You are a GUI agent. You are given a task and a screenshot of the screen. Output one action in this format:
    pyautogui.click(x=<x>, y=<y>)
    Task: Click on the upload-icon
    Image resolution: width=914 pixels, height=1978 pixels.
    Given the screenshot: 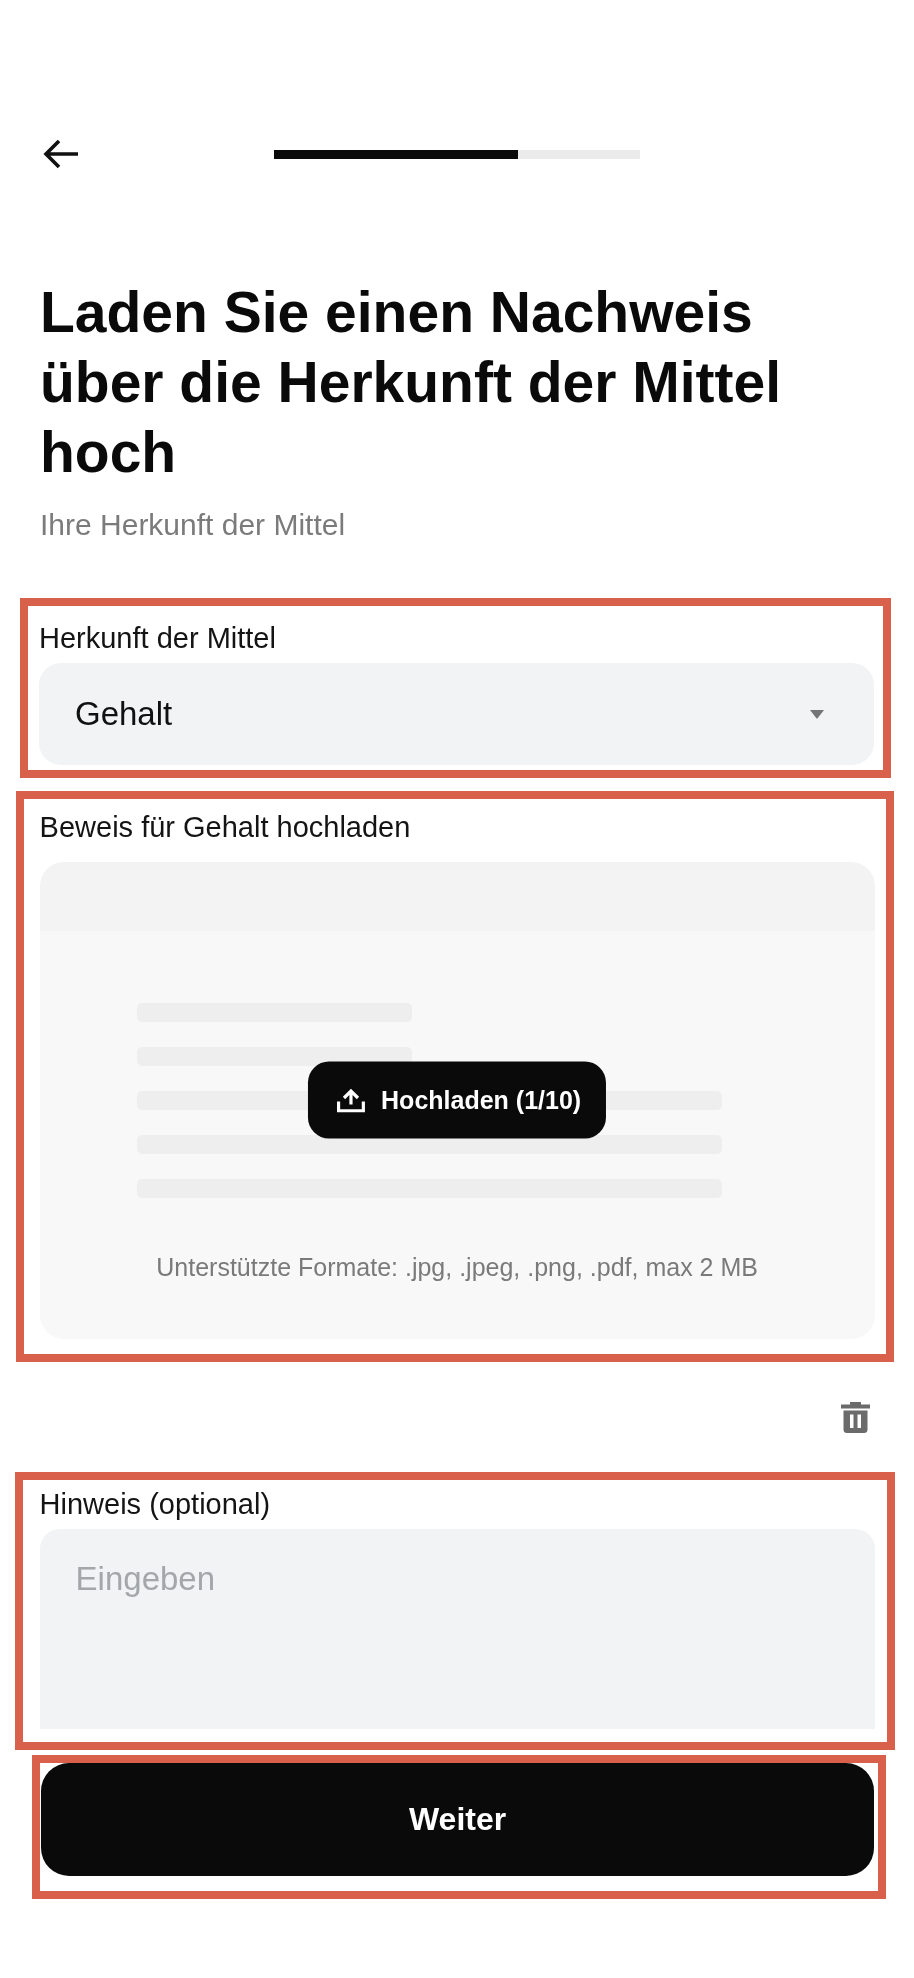 What is the action you would take?
    pyautogui.click(x=351, y=1100)
    